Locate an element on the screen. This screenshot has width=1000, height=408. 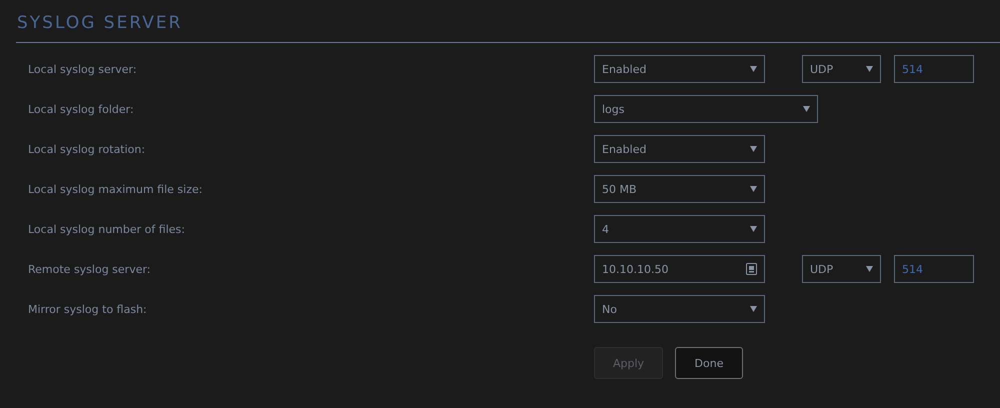
dropdown: logs is located at coordinates (706, 109).